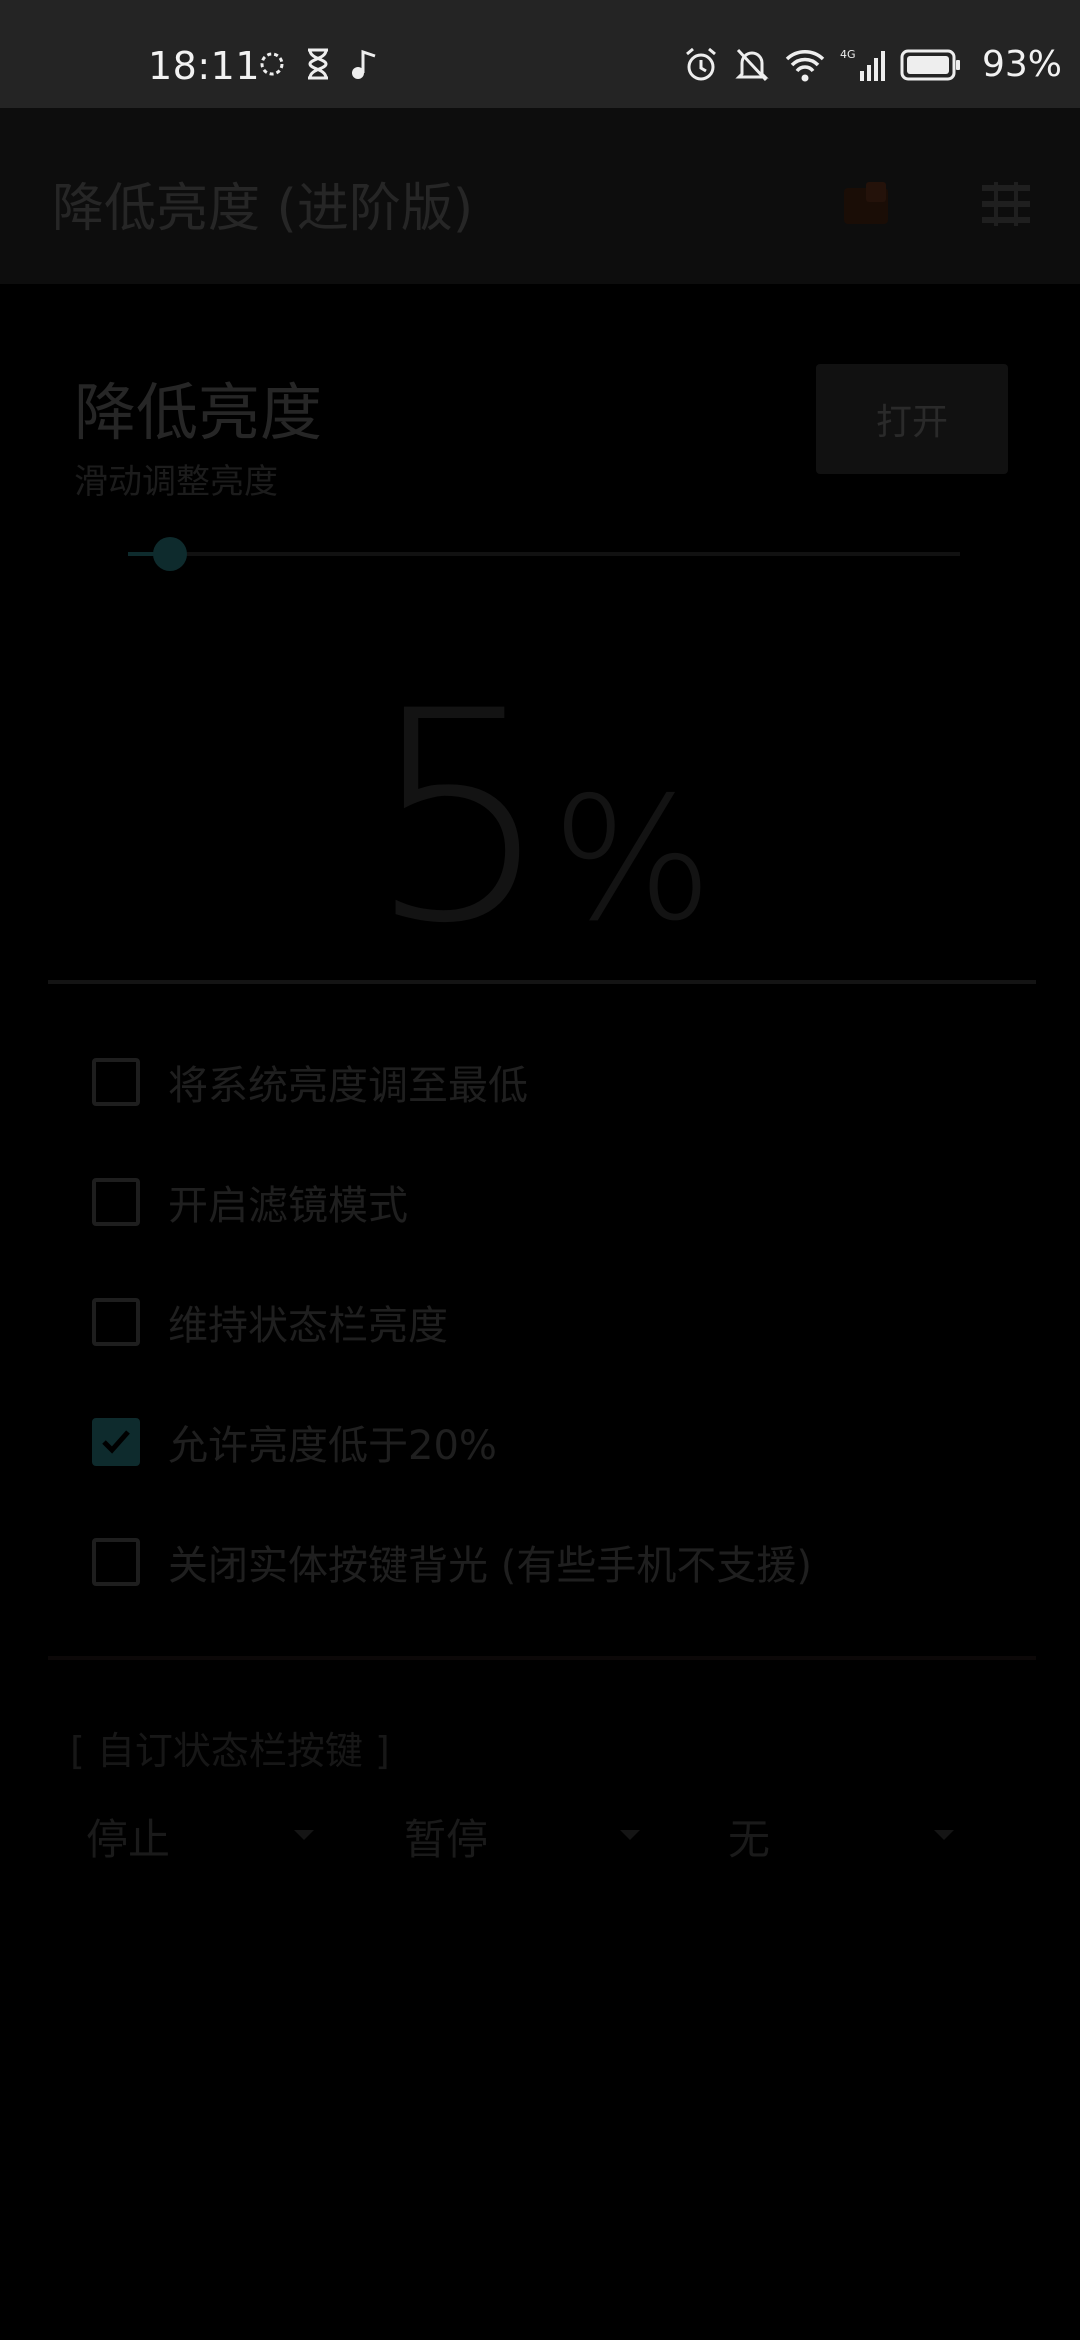 The width and height of the screenshot is (1080, 2340). Describe the element at coordinates (490, 1566) in the screenshot. I see `option-label: 关闭实体按键背光 (有些手机不支援)` at that location.